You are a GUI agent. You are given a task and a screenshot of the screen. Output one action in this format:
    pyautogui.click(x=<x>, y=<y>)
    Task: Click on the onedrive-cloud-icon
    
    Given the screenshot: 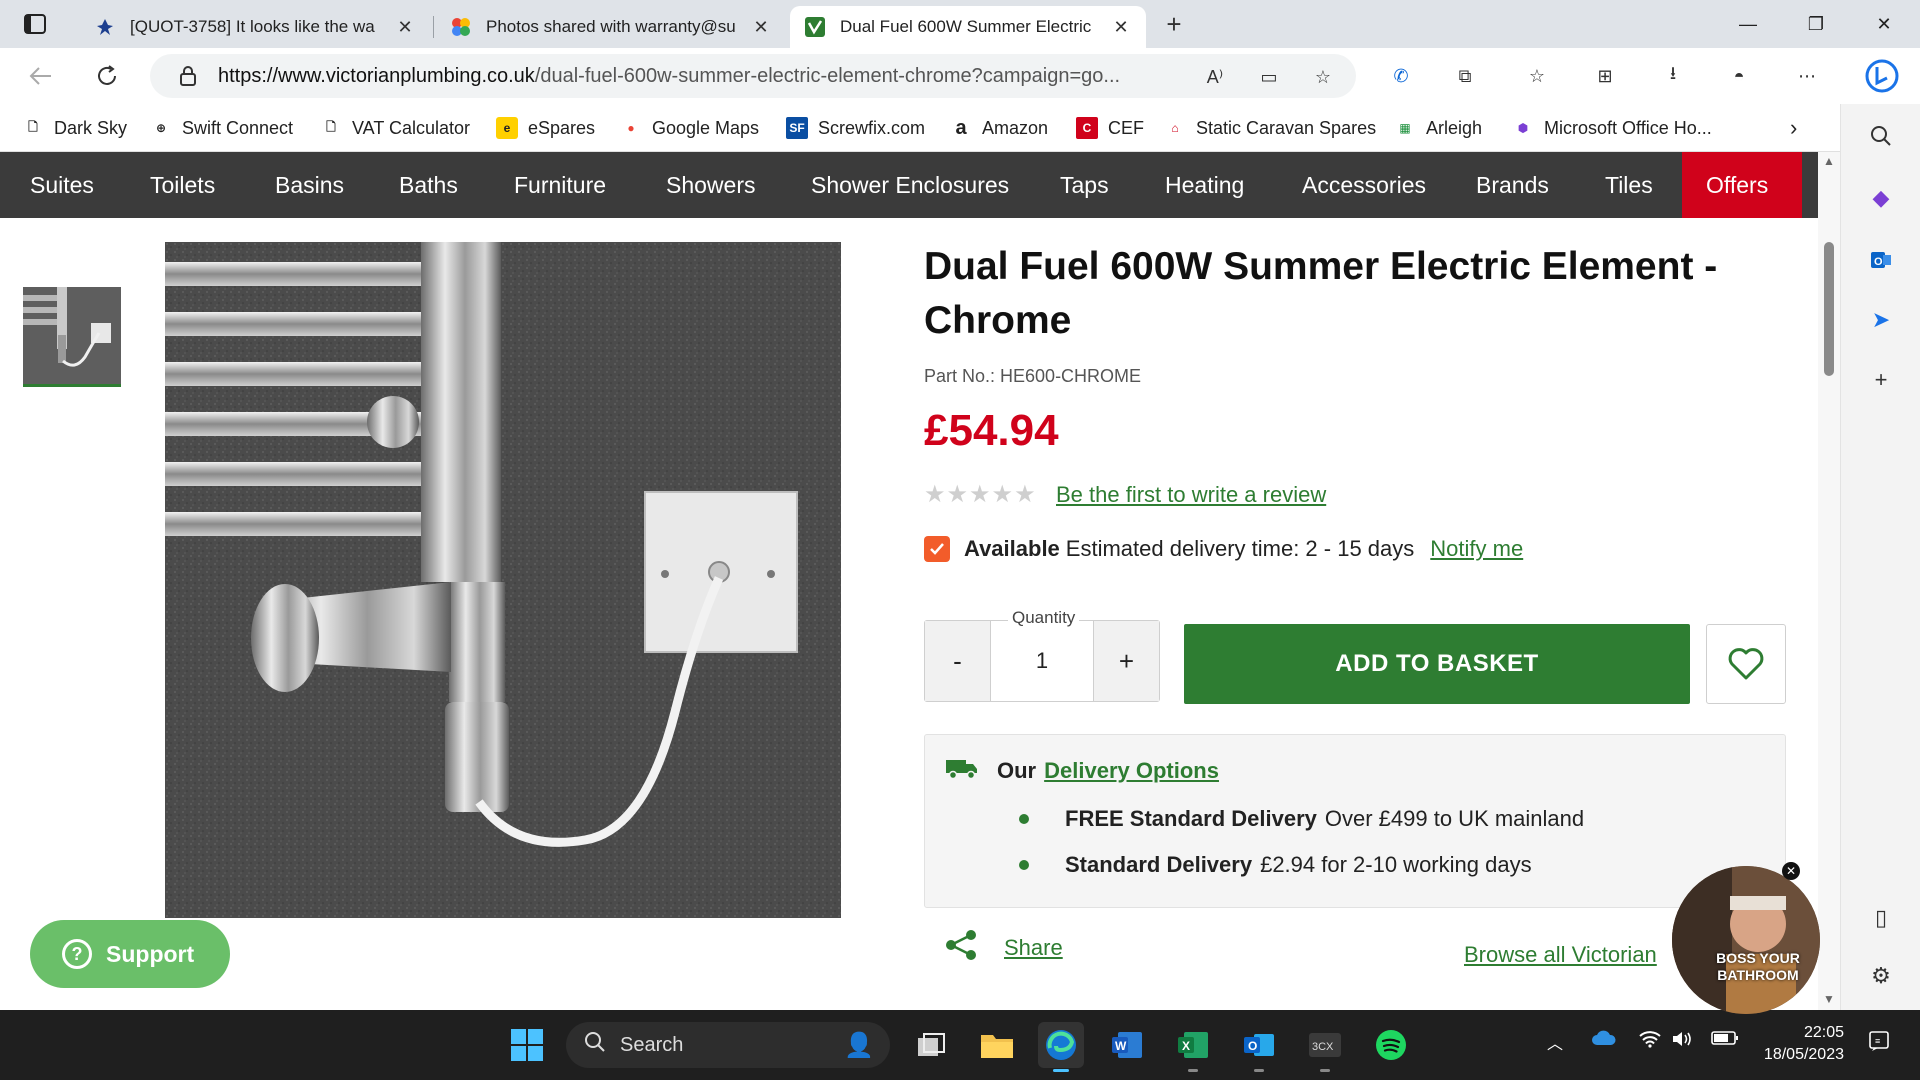 What is the action you would take?
    pyautogui.click(x=1604, y=1038)
    